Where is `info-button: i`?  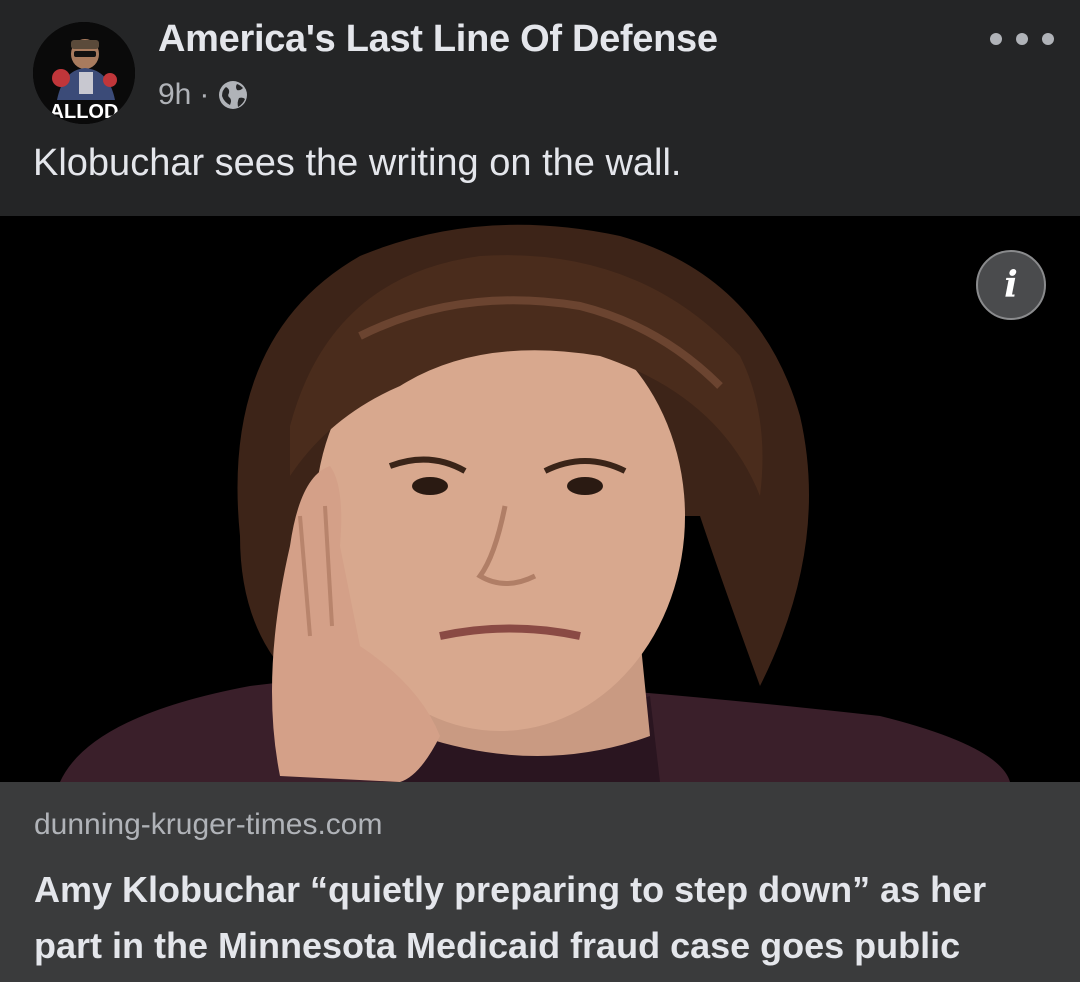
info-button: i is located at coordinates (1011, 285).